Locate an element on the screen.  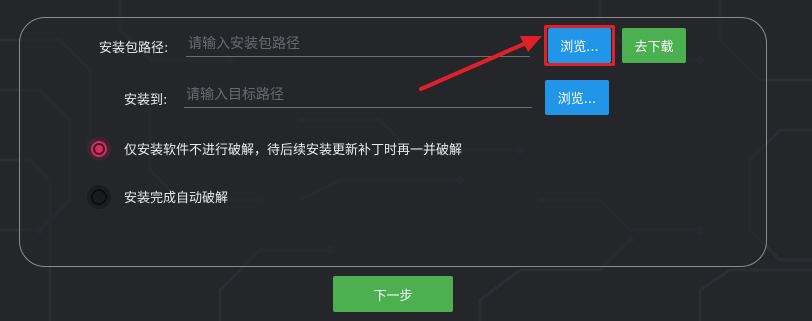
radio-option-install-only-label: 仅安装软件不进行破解，待后续安装更新补丁时再一并破解 is located at coordinates (293, 150).